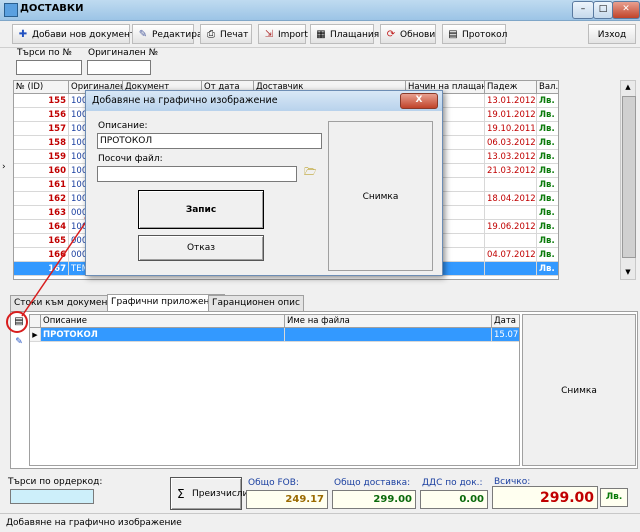  I want to click on dialog-preview-area: Снимка, so click(380, 196).